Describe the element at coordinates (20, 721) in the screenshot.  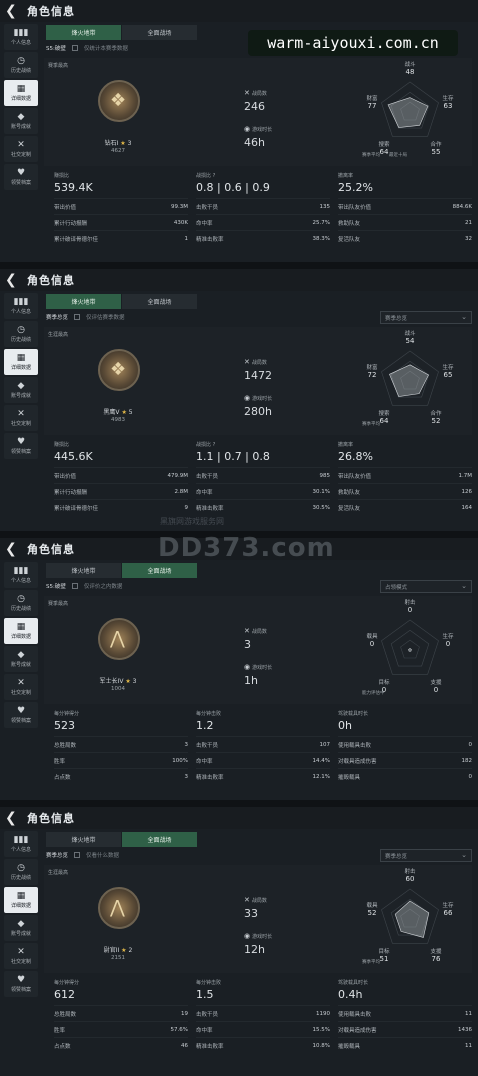
I see `sidebar-item-label: 领赞档案` at that location.